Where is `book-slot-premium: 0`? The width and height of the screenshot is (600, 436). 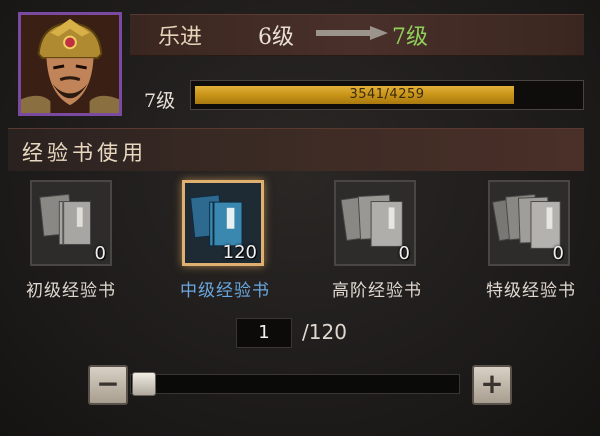 book-slot-premium: 0 is located at coordinates (529, 223).